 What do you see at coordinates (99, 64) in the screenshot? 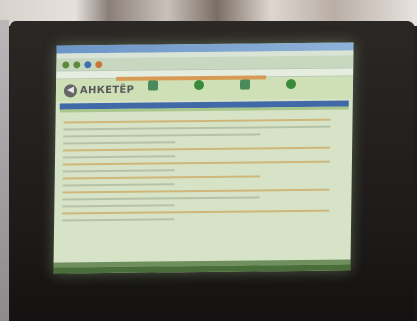
I see `home-icon` at bounding box center [99, 64].